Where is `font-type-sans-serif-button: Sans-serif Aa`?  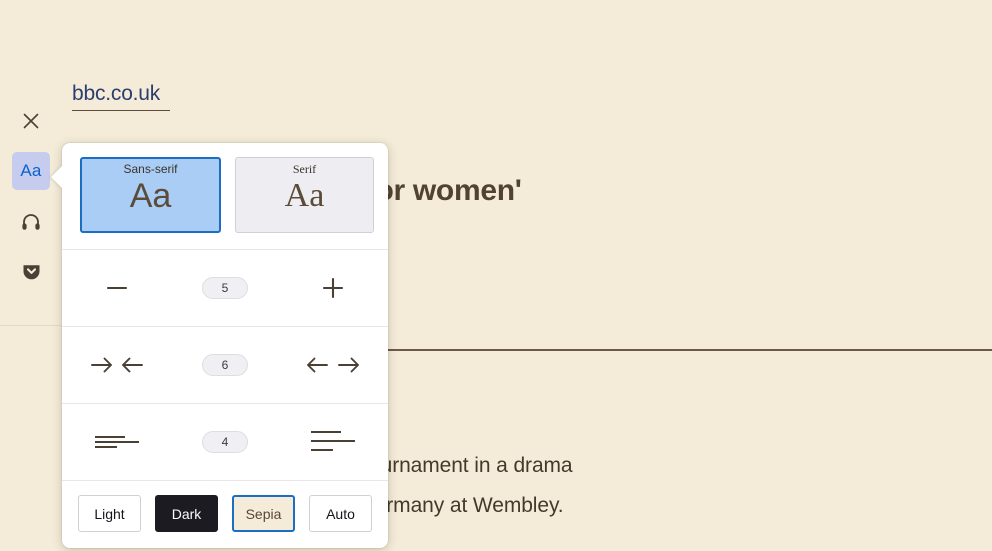
font-type-sans-serif-button: Sans-serif Aa is located at coordinates (150, 195).